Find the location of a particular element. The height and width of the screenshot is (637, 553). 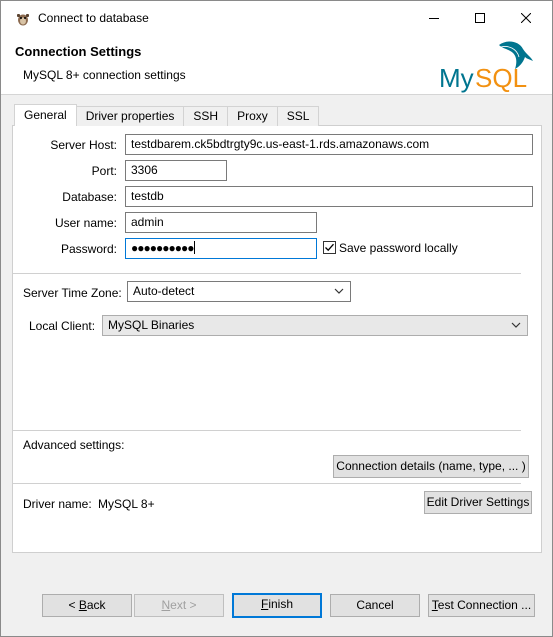

back-button: < Back is located at coordinates (87, 605).